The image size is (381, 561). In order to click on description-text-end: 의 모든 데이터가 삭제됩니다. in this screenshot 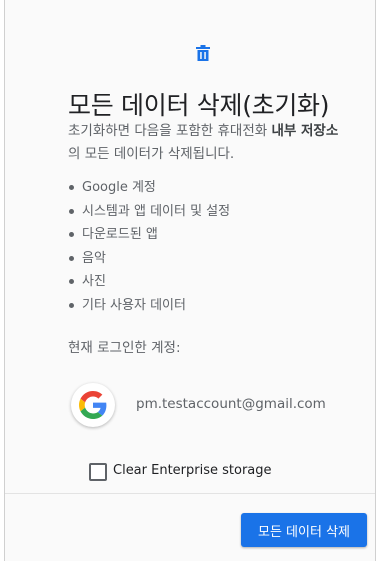, I will do `click(151, 154)`.